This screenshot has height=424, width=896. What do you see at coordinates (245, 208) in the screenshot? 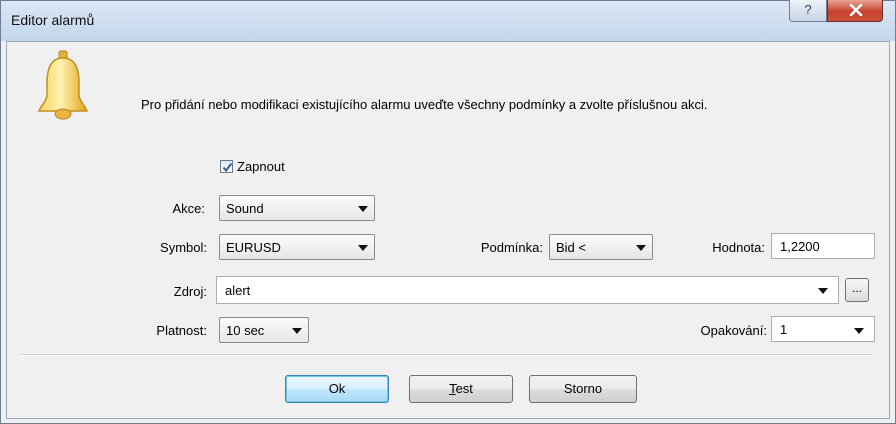
I see `action-value: Sound` at bounding box center [245, 208].